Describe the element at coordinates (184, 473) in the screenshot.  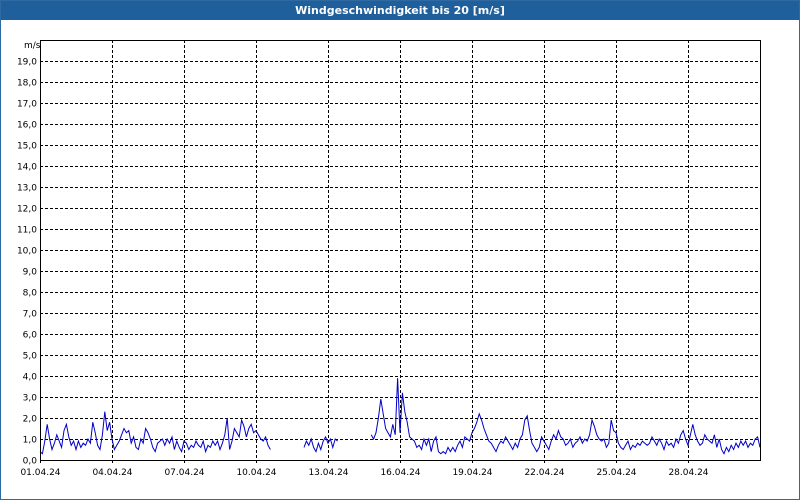
I see `x-tick-label: 07.04.24` at that location.